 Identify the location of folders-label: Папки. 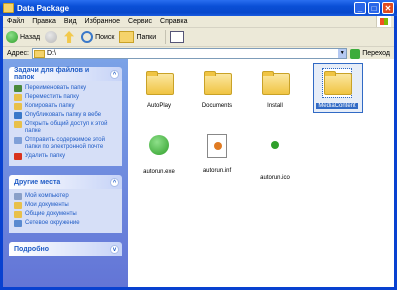
(146, 37).